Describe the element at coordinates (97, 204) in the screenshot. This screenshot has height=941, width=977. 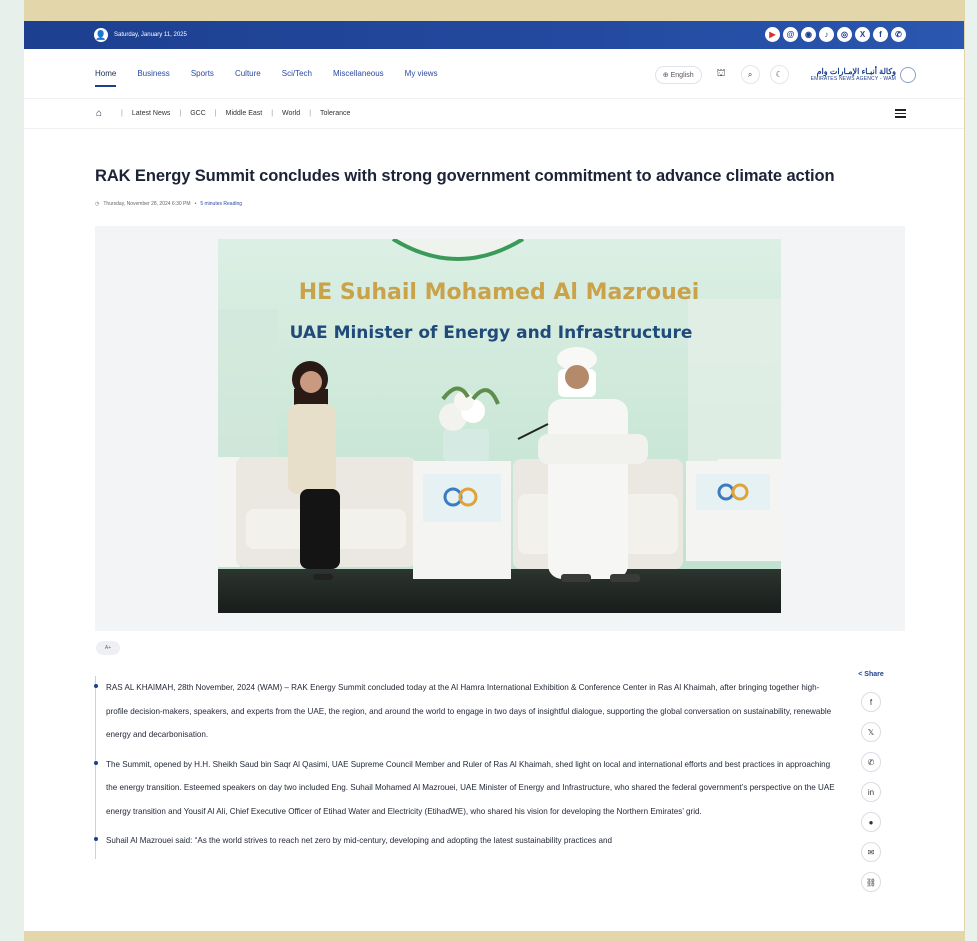
I see `clock-icon: ◷` at that location.